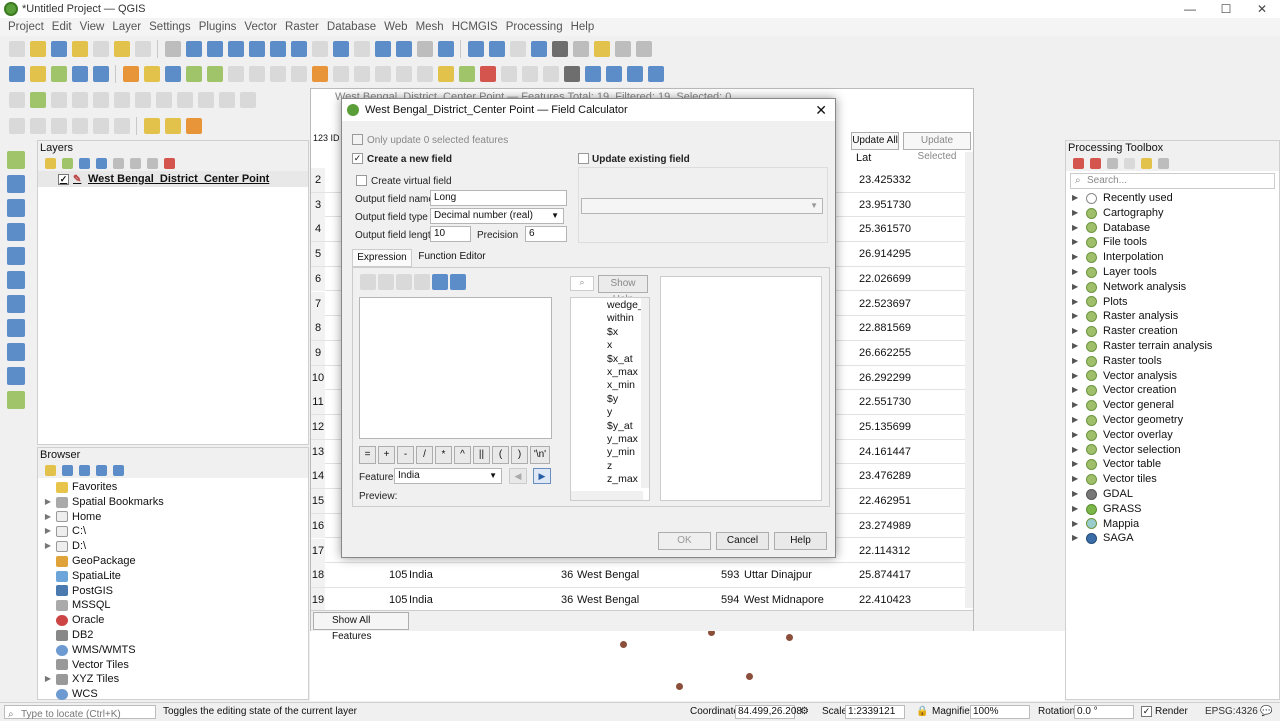 The width and height of the screenshot is (1280, 721). Describe the element at coordinates (1172, 198) in the screenshot. I see `toolbox-item-recently-used: ▶ Recently used` at that location.